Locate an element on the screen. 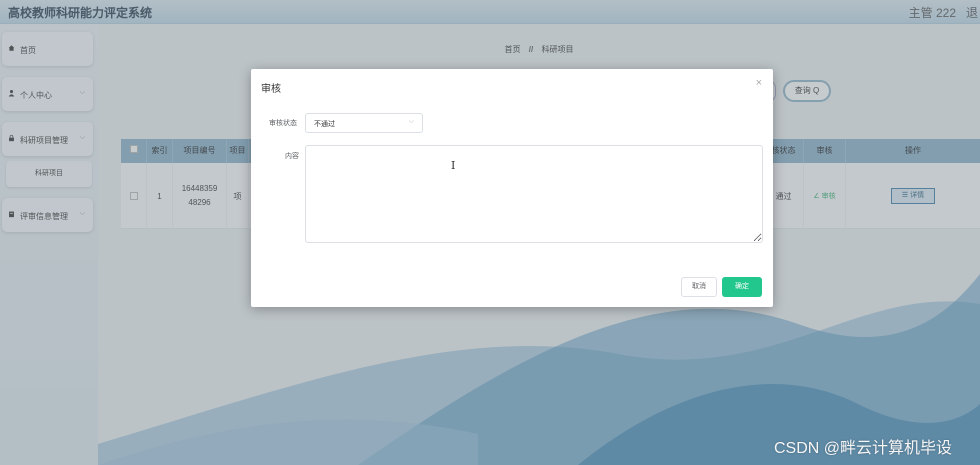 The width and height of the screenshot is (980, 465). content-label: 内容 is located at coordinates (292, 156).